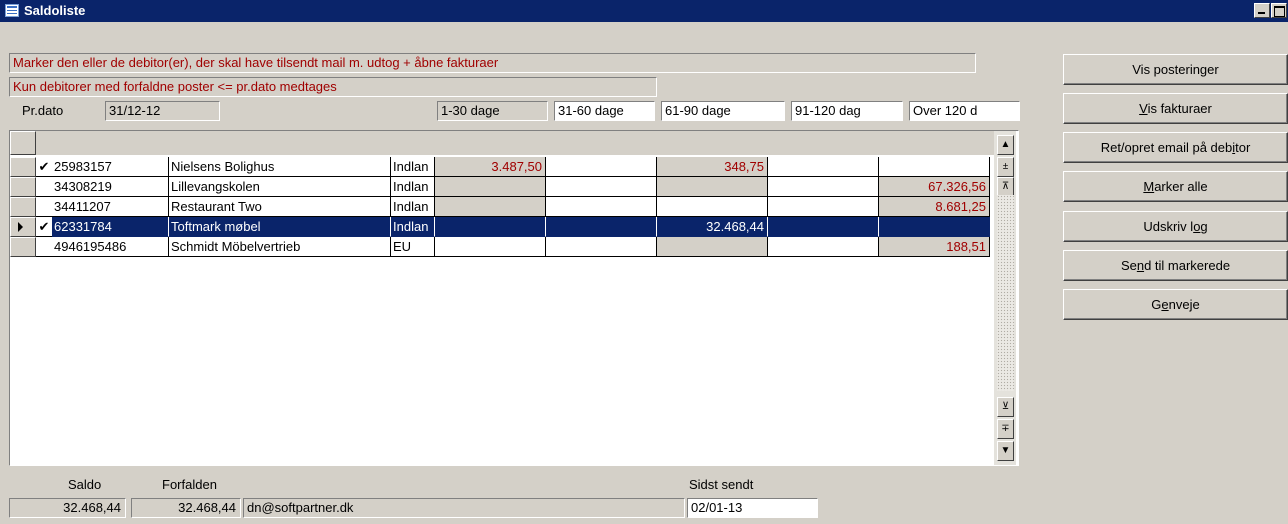  I want to click on label-part: is fakturaer, so click(1179, 108).